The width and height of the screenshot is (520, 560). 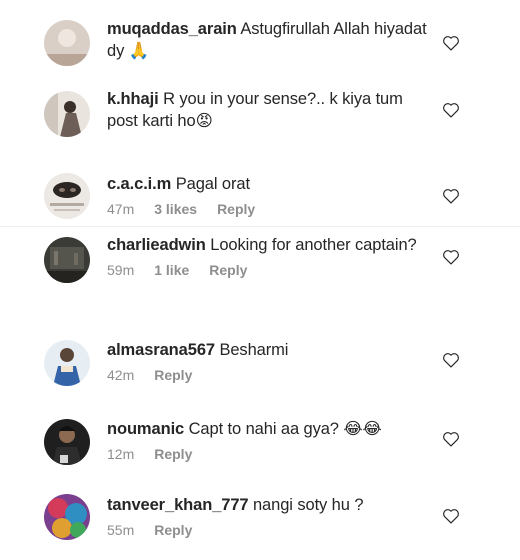 What do you see at coordinates (254, 350) in the screenshot?
I see `comment-body: Besharmi` at bounding box center [254, 350].